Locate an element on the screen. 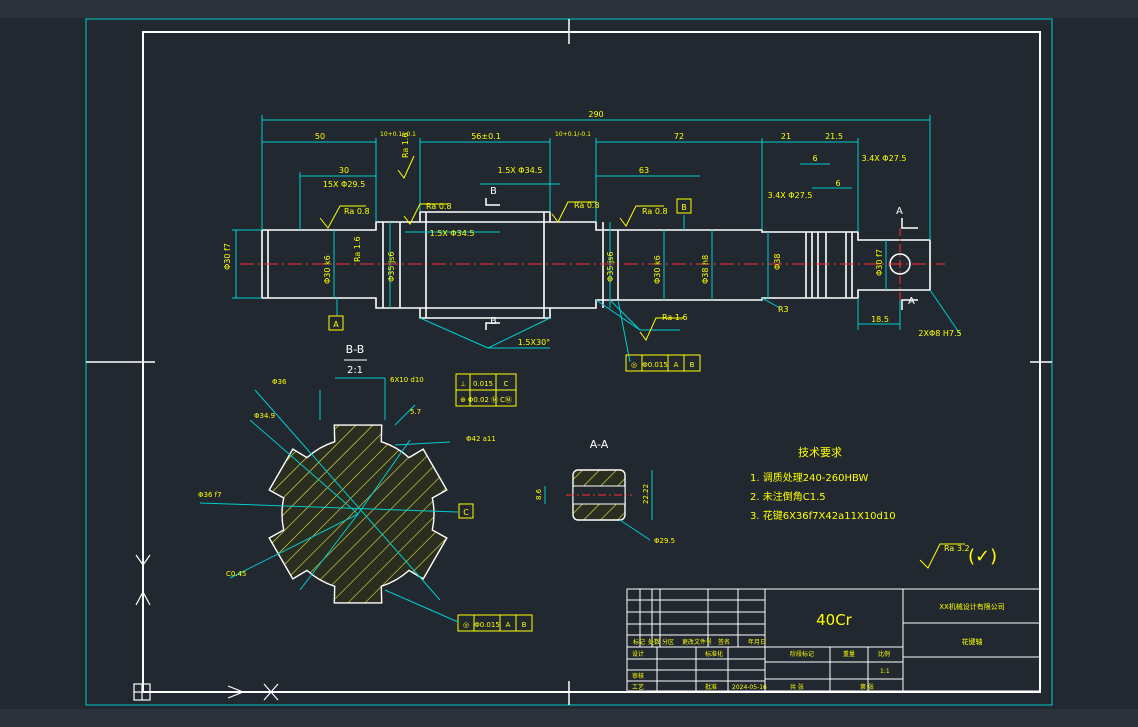  section-bb-scale: 2:1 is located at coordinates (355, 370).